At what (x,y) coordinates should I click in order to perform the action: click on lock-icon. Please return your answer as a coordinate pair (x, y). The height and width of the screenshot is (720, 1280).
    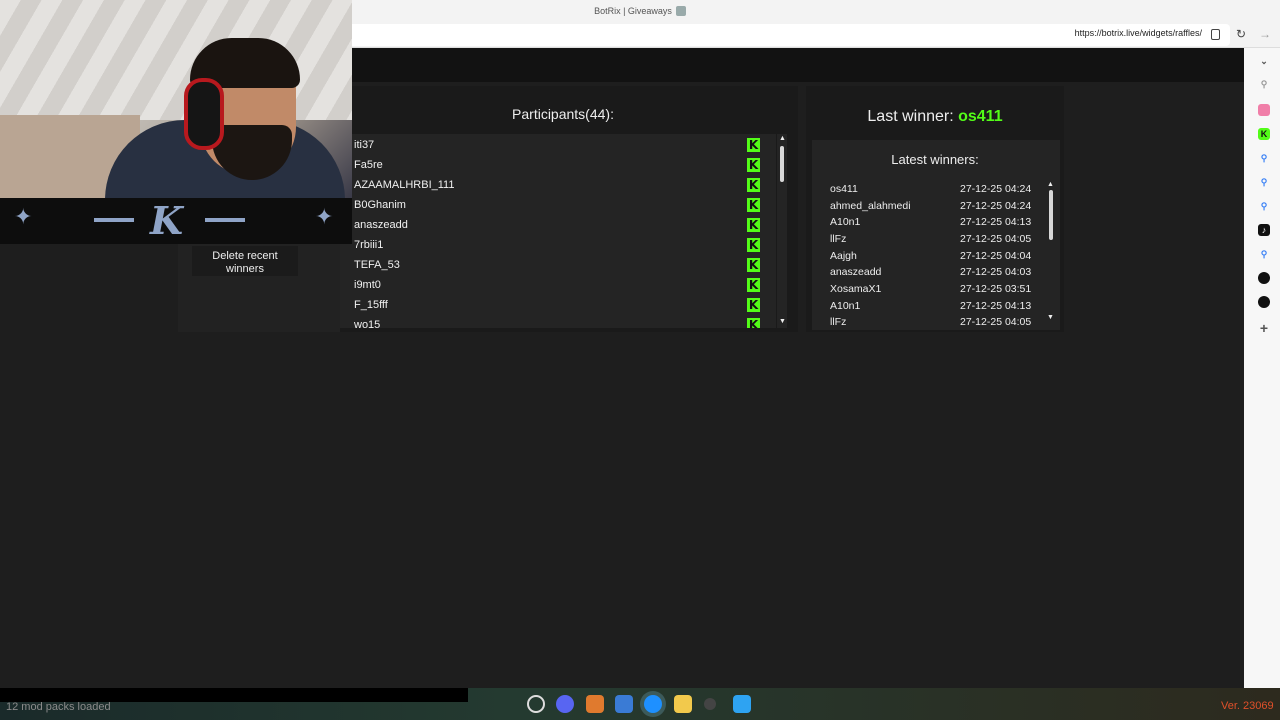
    Looking at the image, I should click on (1215, 34).